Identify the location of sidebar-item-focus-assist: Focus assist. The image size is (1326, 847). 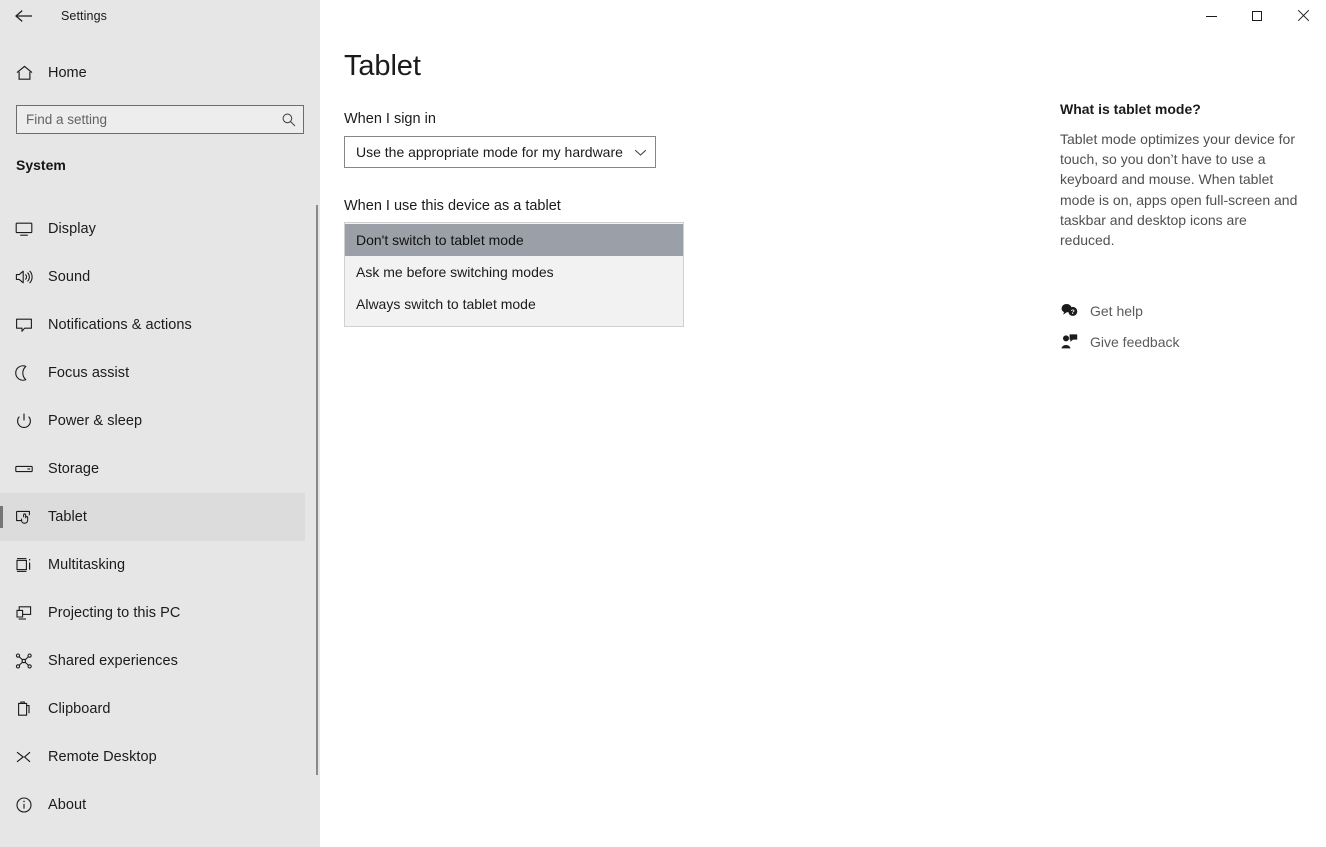
(152, 373).